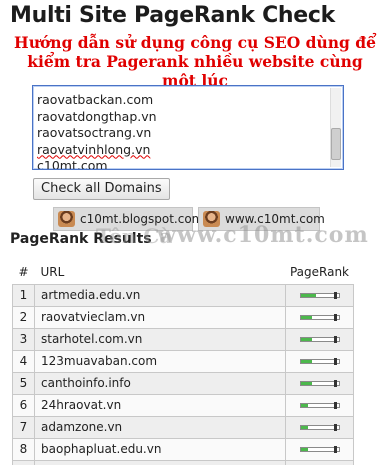 The width and height of the screenshot is (382, 465). I want to click on row-url: raovatvieclam.vn, so click(160, 317).